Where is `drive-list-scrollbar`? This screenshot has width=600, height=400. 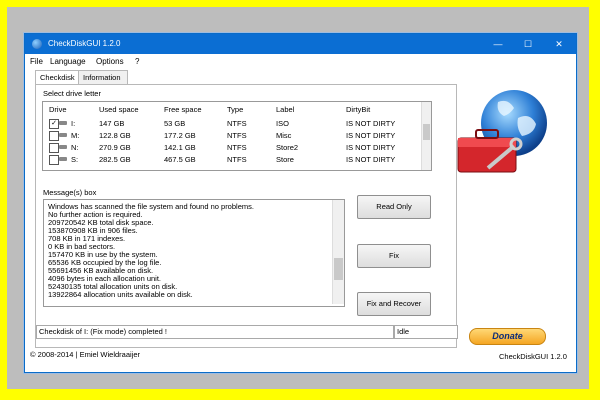 drive-list-scrollbar is located at coordinates (426, 136).